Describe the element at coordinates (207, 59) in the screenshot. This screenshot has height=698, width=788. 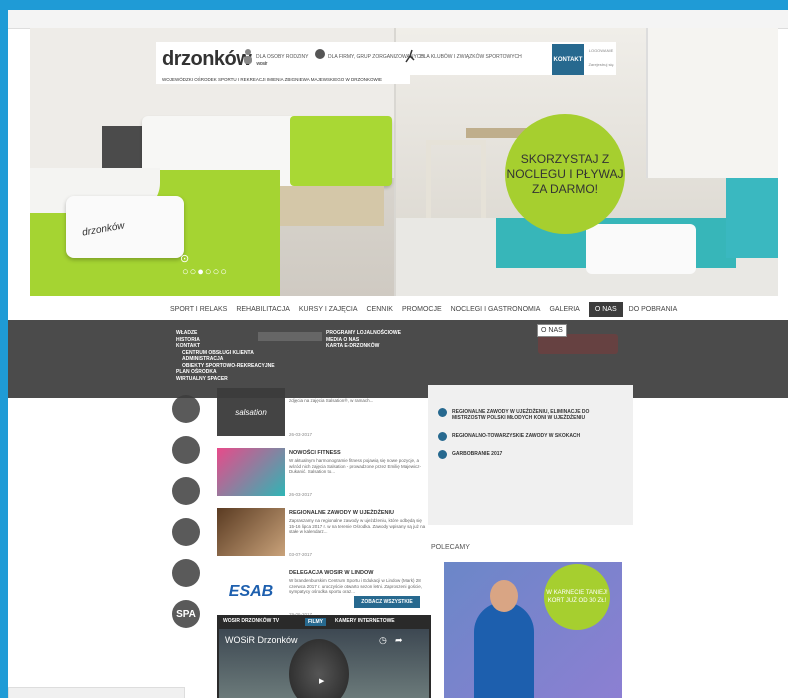
I see `logo-text: drzonków` at that location.